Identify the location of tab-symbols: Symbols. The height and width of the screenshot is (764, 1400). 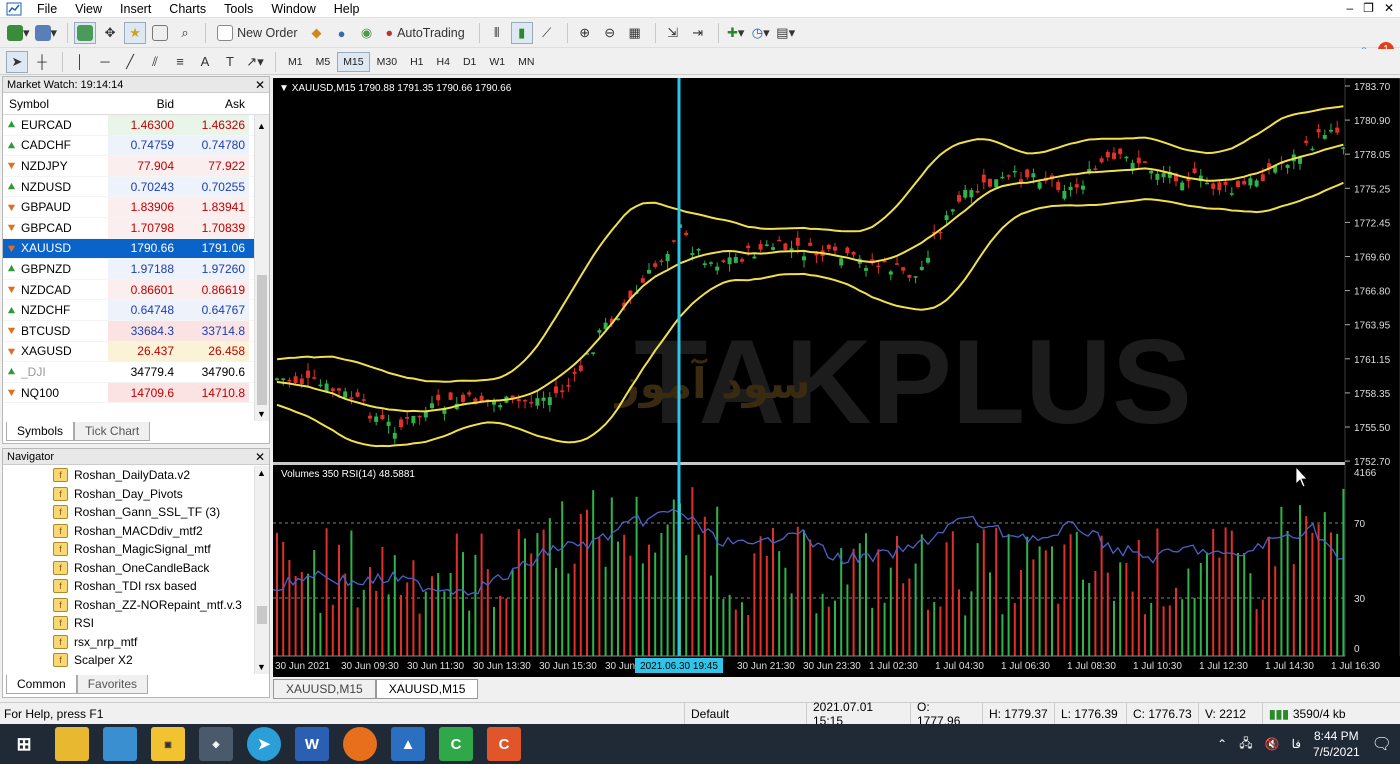
(40, 431).